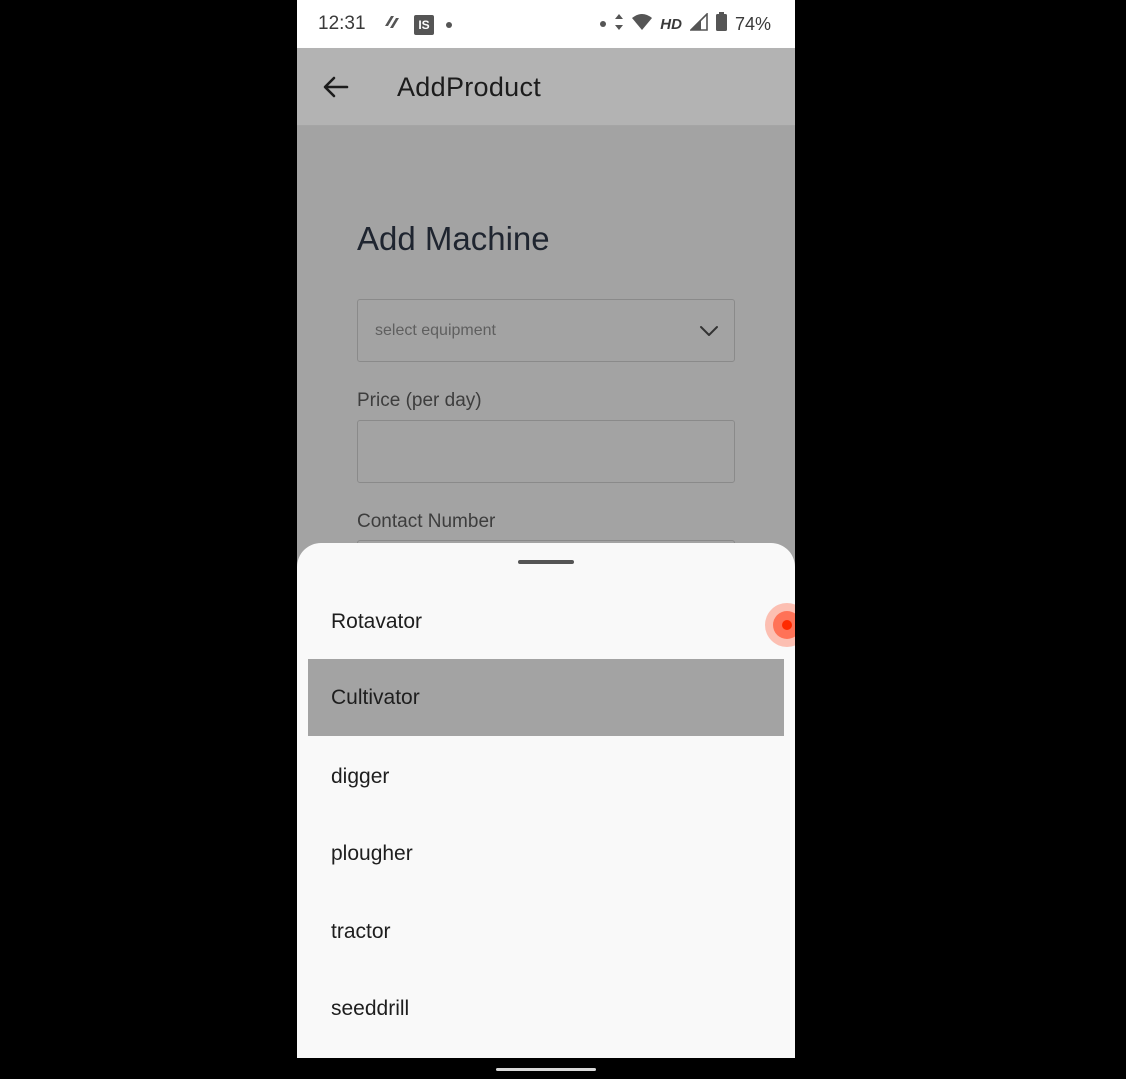 This screenshot has height=1079, width=1126. Describe the element at coordinates (546, 87) in the screenshot. I see `app-bar: AddProduct` at that location.